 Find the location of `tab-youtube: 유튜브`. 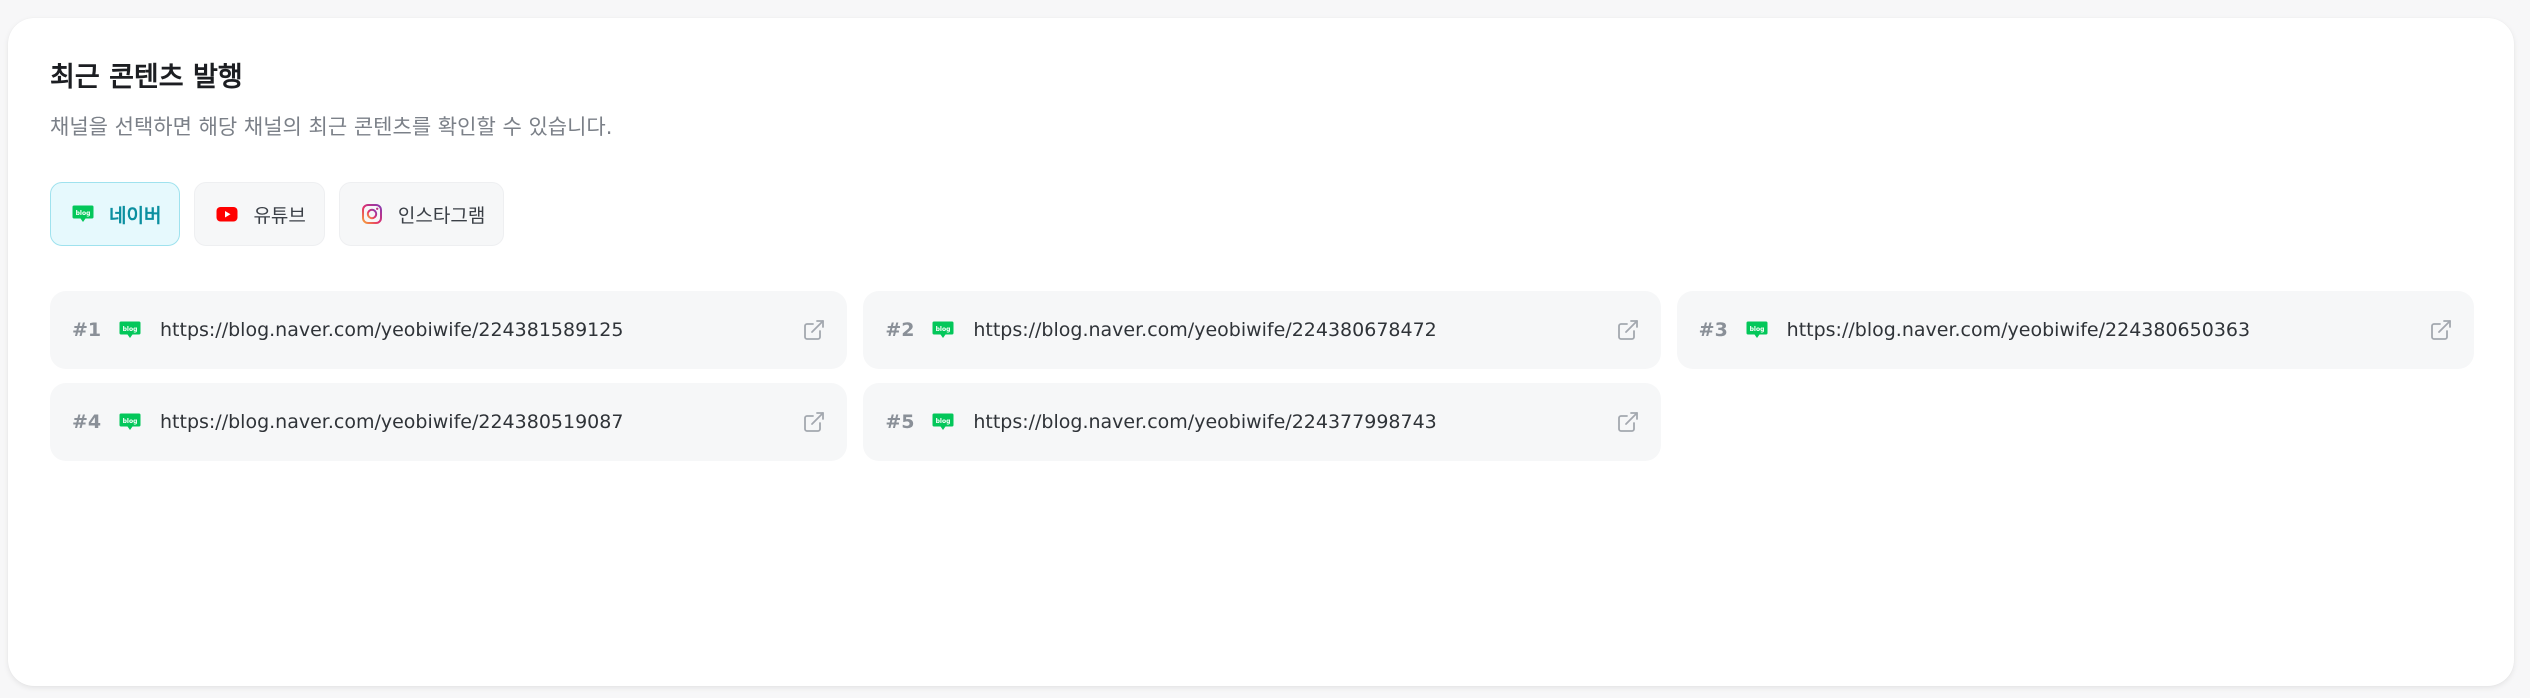

tab-youtube: 유튜브 is located at coordinates (259, 214).